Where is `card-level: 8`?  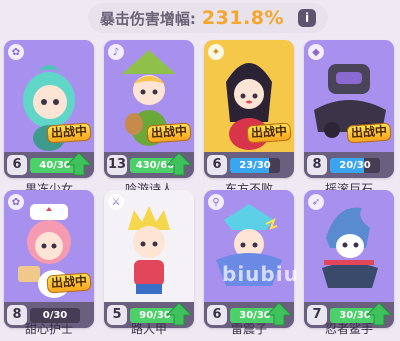 card-level: 8 is located at coordinates (317, 165).